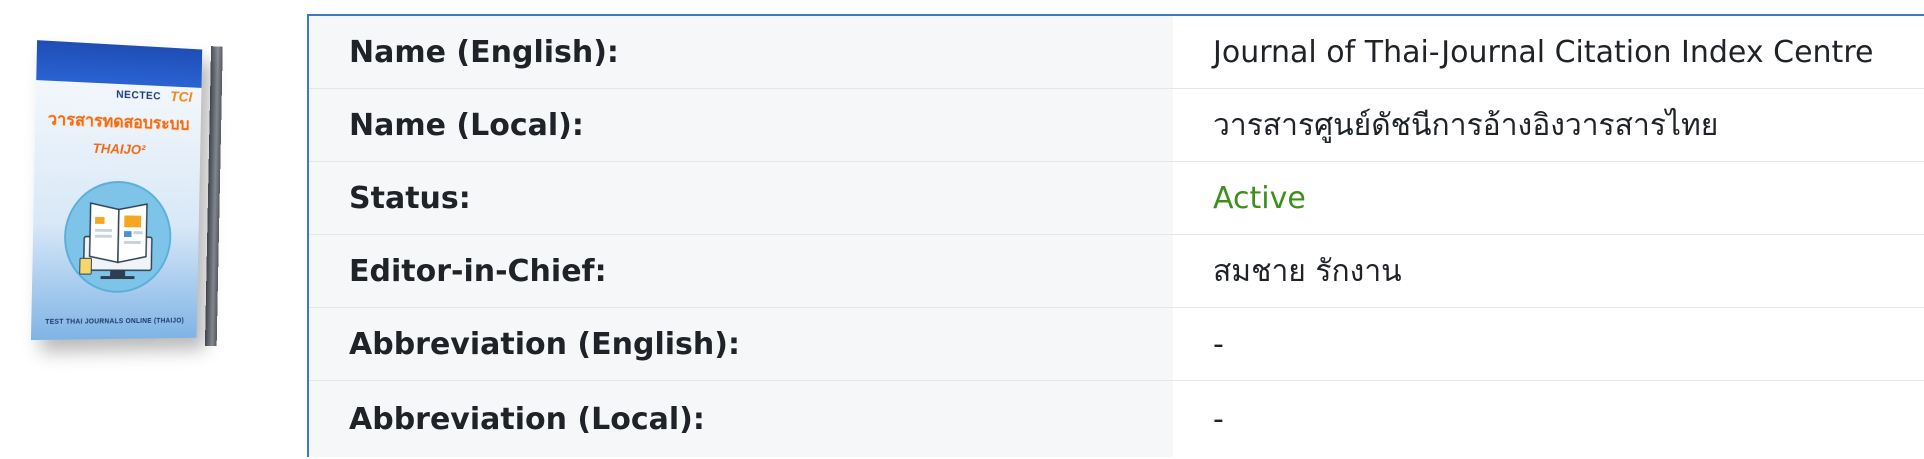 Image resolution: width=1924 pixels, height=459 pixels. I want to click on label-name-local: Name (Local):, so click(741, 125).